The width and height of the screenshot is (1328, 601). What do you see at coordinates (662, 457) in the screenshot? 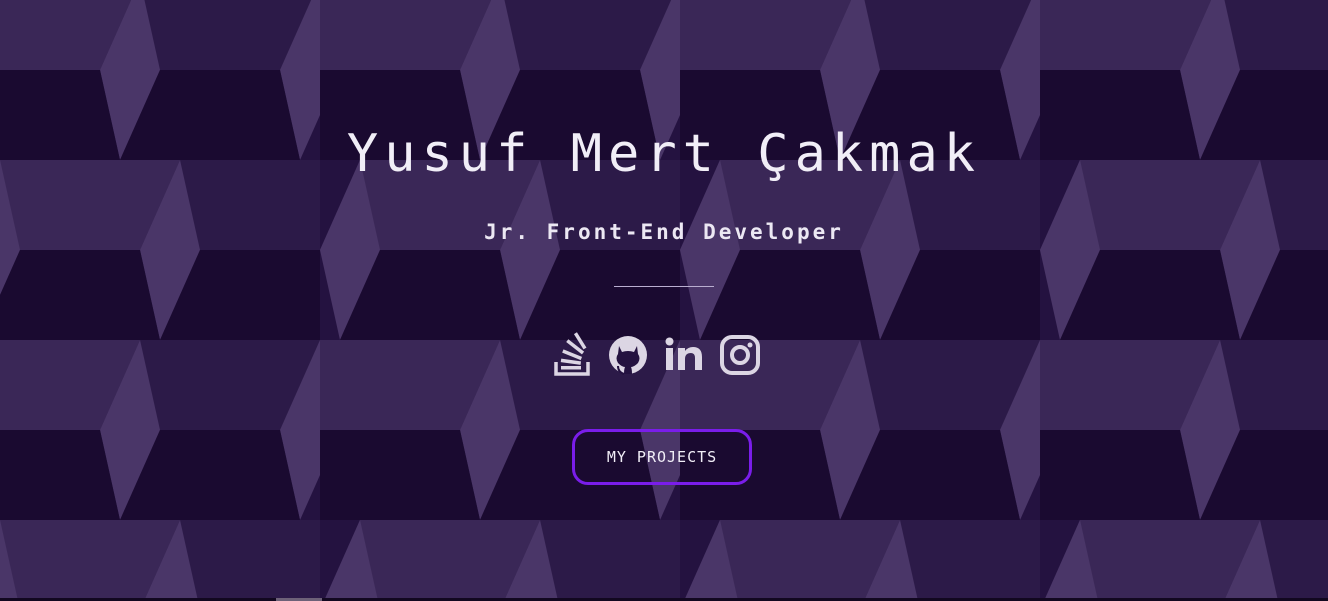
I see `my-projects-button: MY PROJECTS` at bounding box center [662, 457].